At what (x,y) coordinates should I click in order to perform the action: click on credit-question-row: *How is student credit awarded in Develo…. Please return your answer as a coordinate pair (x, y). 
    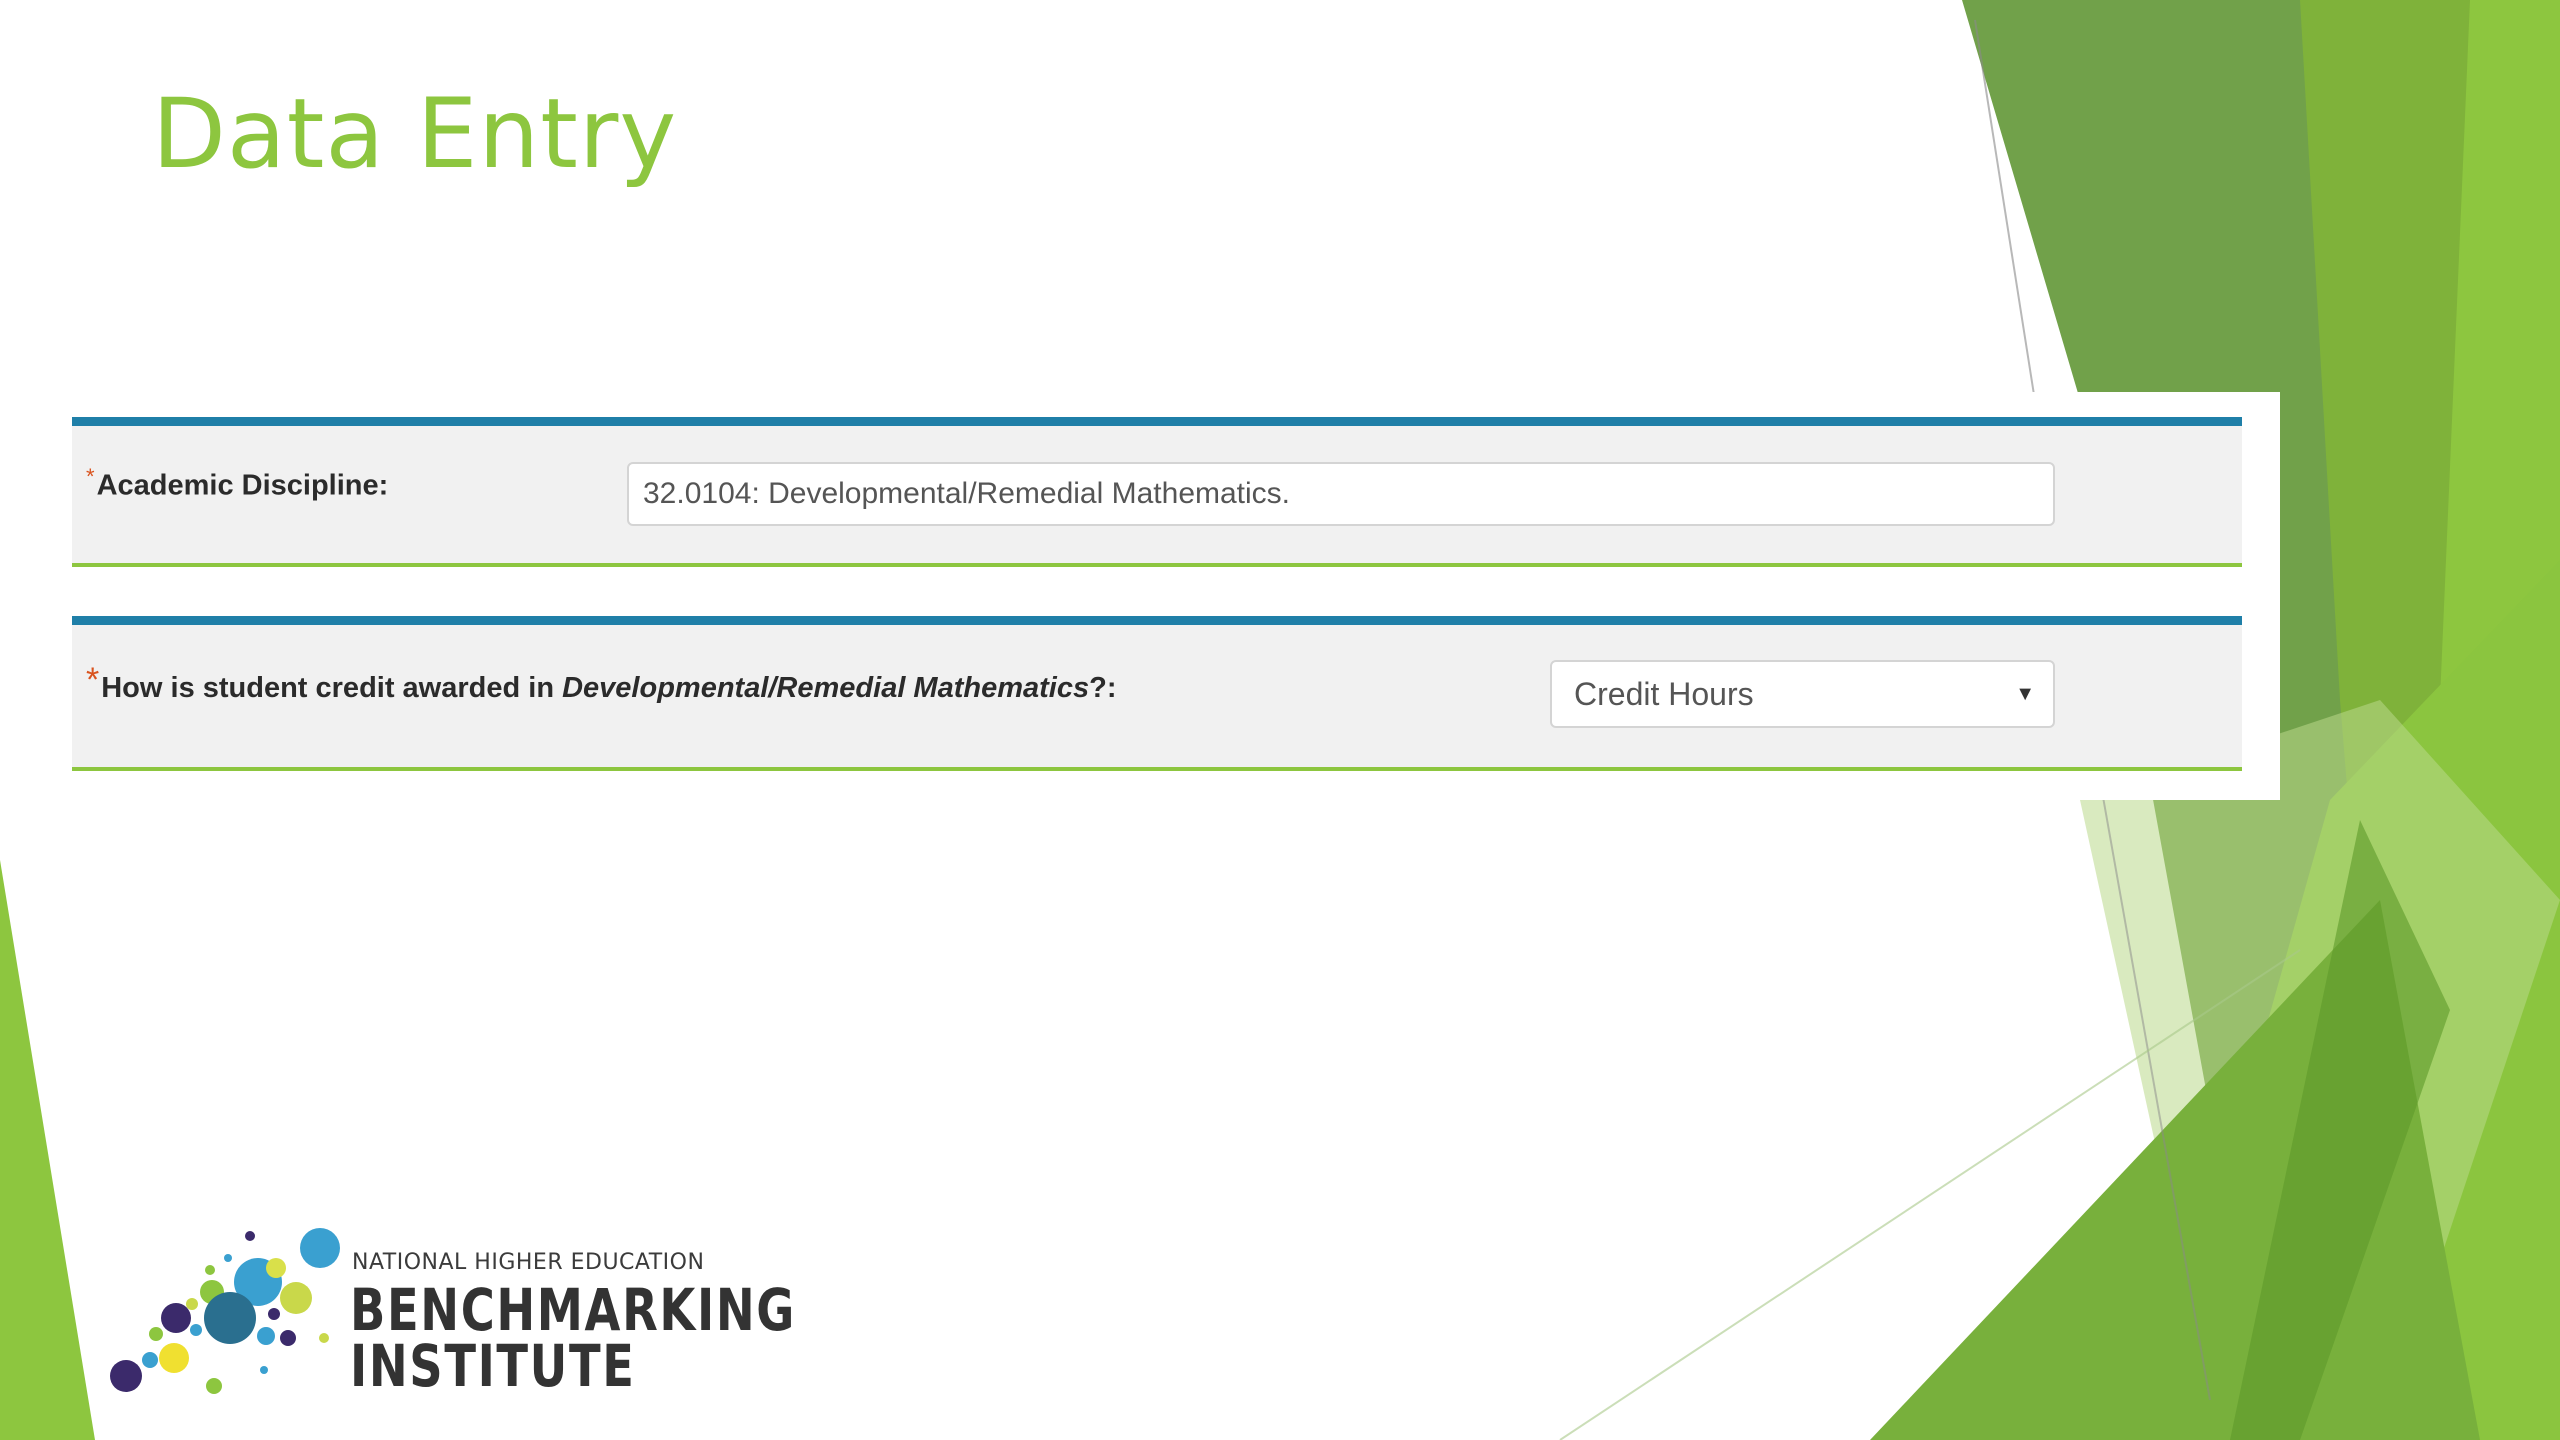
    Looking at the image, I should click on (1157, 693).